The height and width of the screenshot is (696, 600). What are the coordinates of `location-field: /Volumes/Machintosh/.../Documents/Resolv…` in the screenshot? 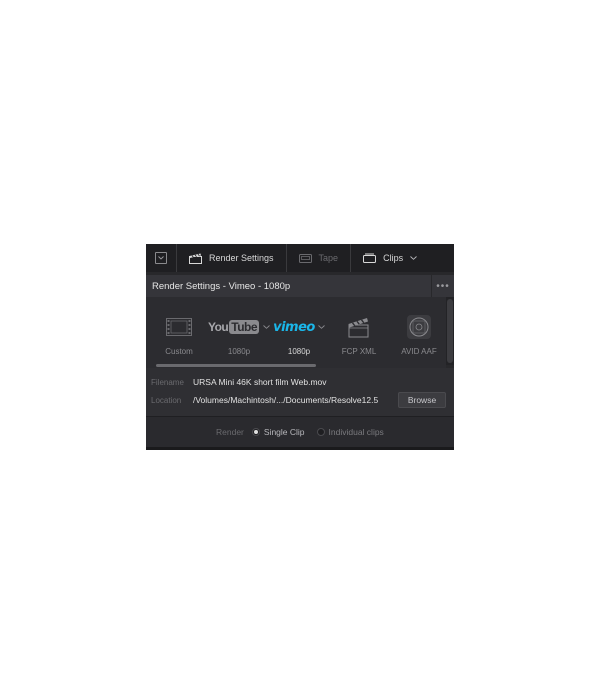 It's located at (285, 400).